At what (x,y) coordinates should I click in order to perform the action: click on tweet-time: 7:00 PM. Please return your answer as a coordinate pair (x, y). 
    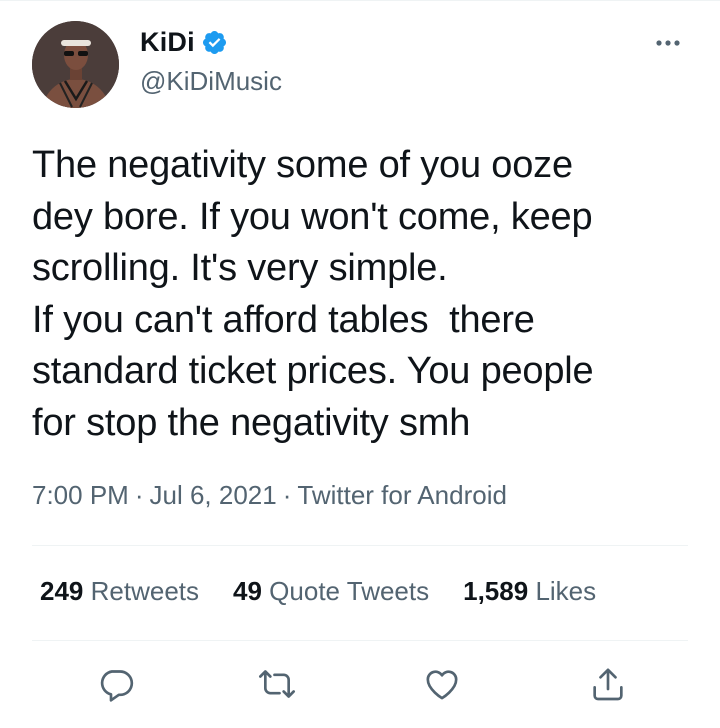
    Looking at the image, I should click on (80, 495).